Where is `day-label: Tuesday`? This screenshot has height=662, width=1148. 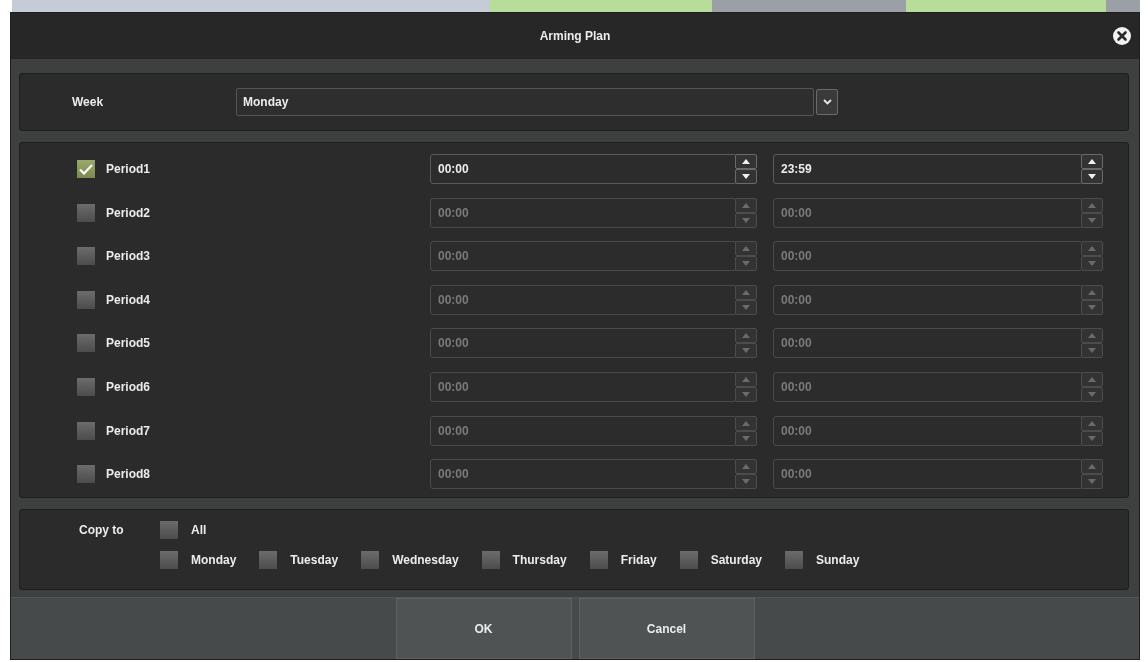
day-label: Tuesday is located at coordinates (314, 560).